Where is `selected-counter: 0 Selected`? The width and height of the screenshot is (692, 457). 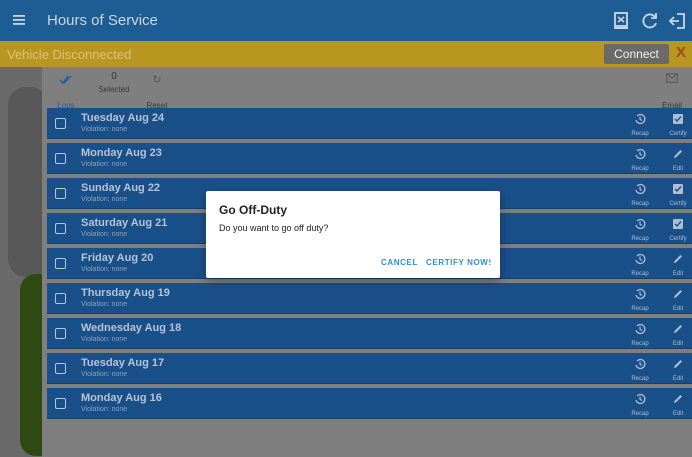 selected-counter: 0 Selected is located at coordinates (114, 89).